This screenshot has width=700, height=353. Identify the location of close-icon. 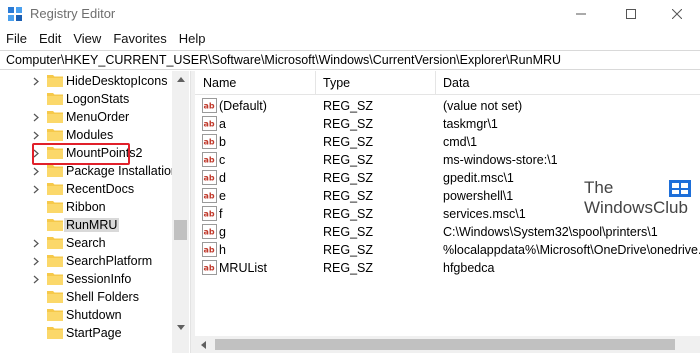
(677, 14).